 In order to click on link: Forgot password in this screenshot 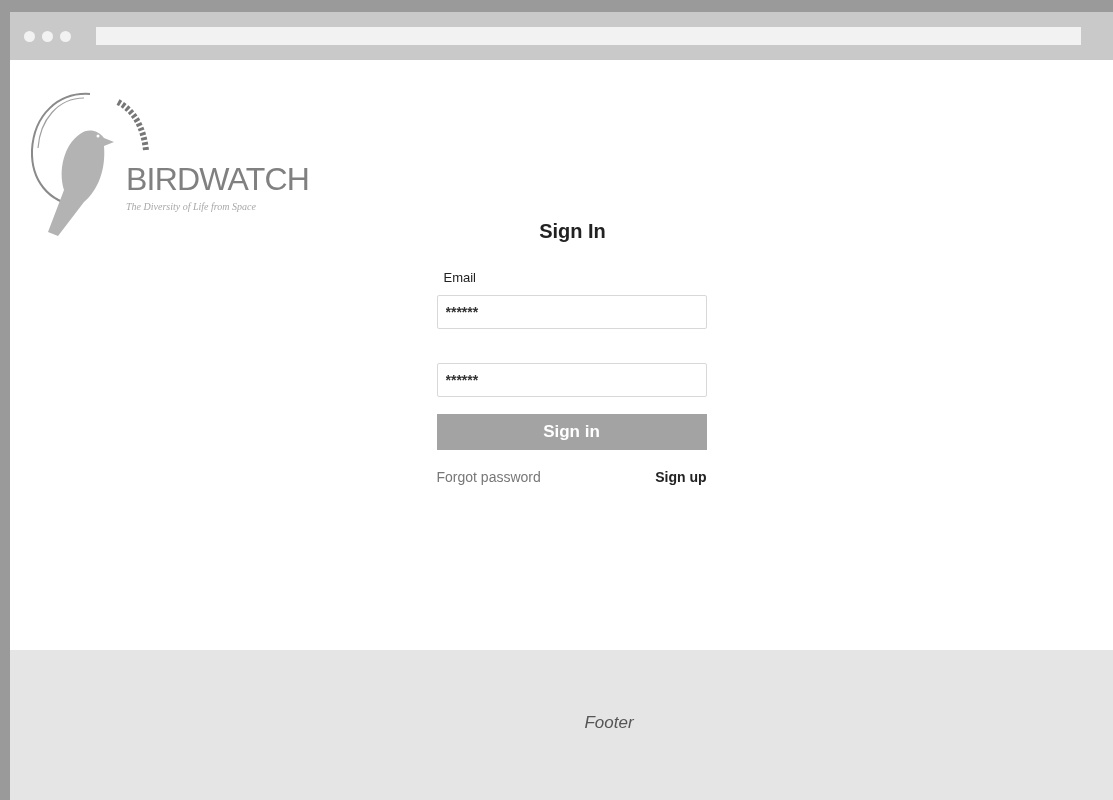, I will do `click(488, 477)`.